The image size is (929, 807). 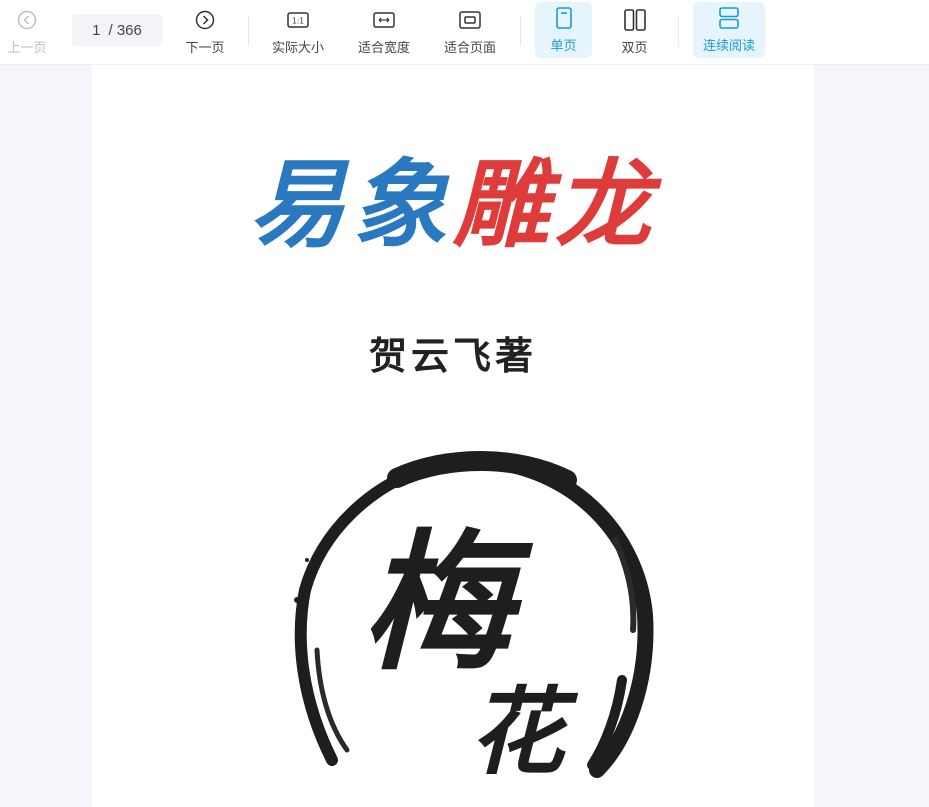 I want to click on actual-size-icon-text: 1:1, so click(x=298, y=20).